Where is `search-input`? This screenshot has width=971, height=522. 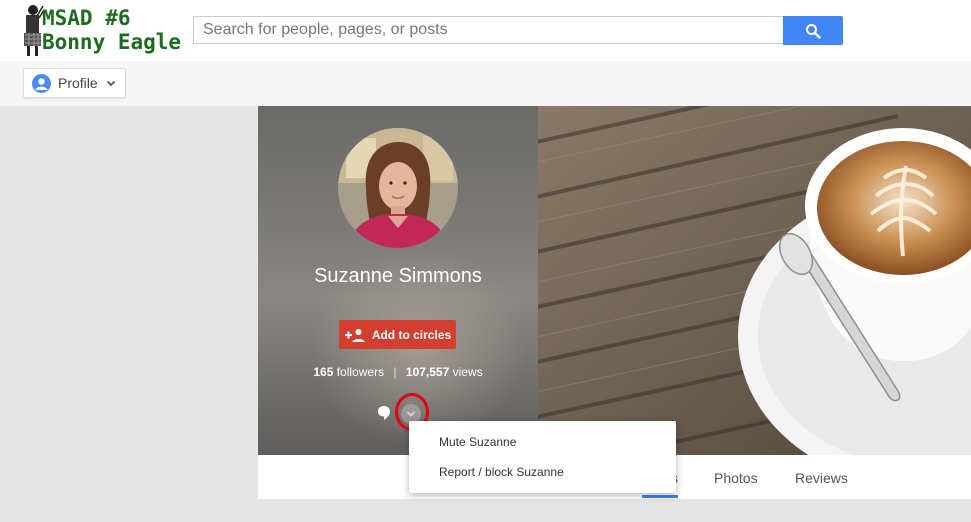 search-input is located at coordinates (488, 30).